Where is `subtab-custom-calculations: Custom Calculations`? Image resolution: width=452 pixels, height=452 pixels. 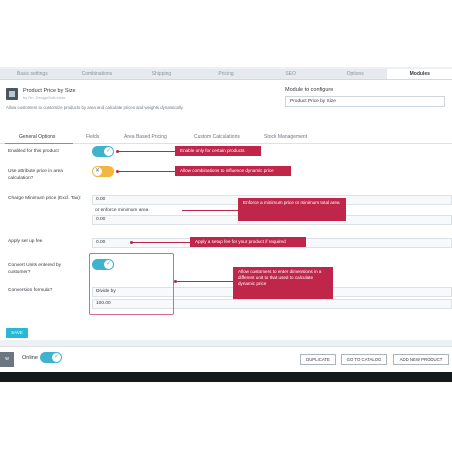
subtab-custom-calculations: Custom Calculations is located at coordinates (217, 137).